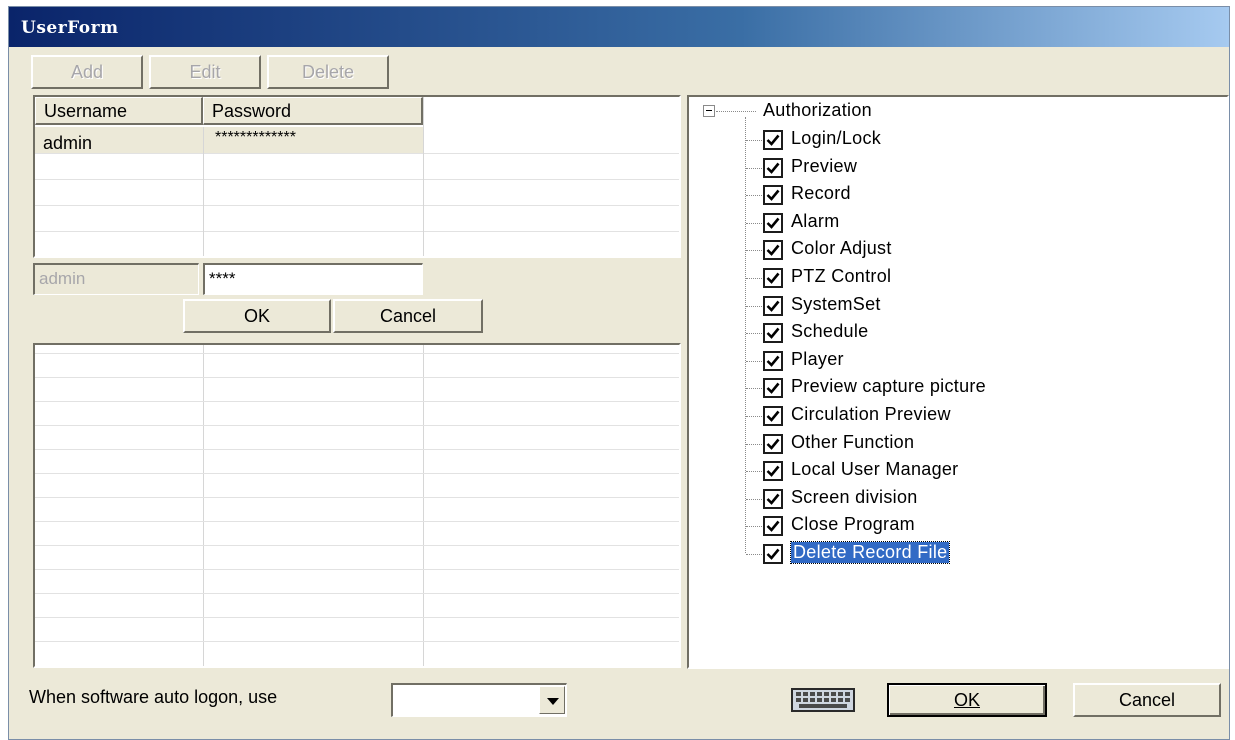  Describe the element at coordinates (116, 279) in the screenshot. I see `username-edit-field: admin` at that location.